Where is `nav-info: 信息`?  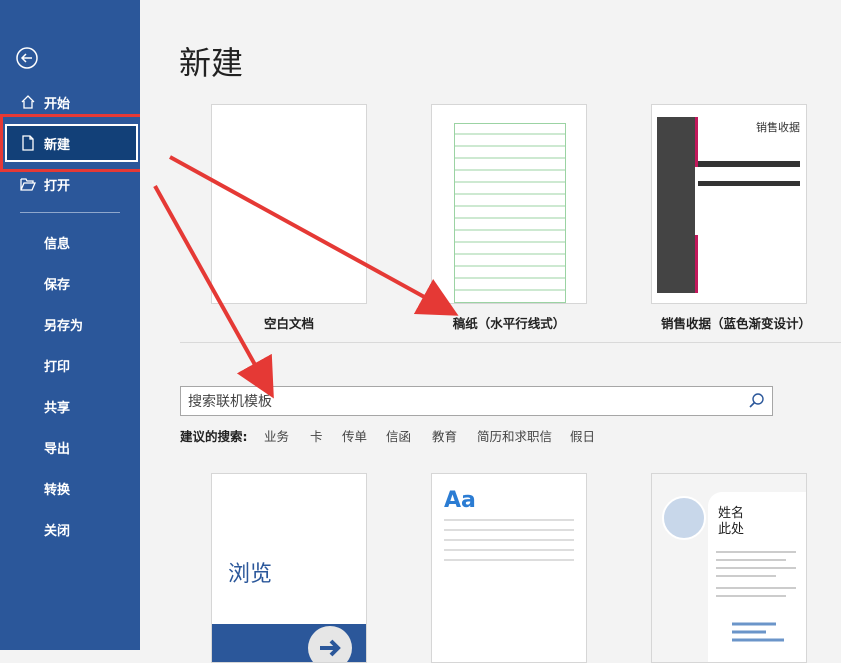 nav-info: 信息 is located at coordinates (57, 242).